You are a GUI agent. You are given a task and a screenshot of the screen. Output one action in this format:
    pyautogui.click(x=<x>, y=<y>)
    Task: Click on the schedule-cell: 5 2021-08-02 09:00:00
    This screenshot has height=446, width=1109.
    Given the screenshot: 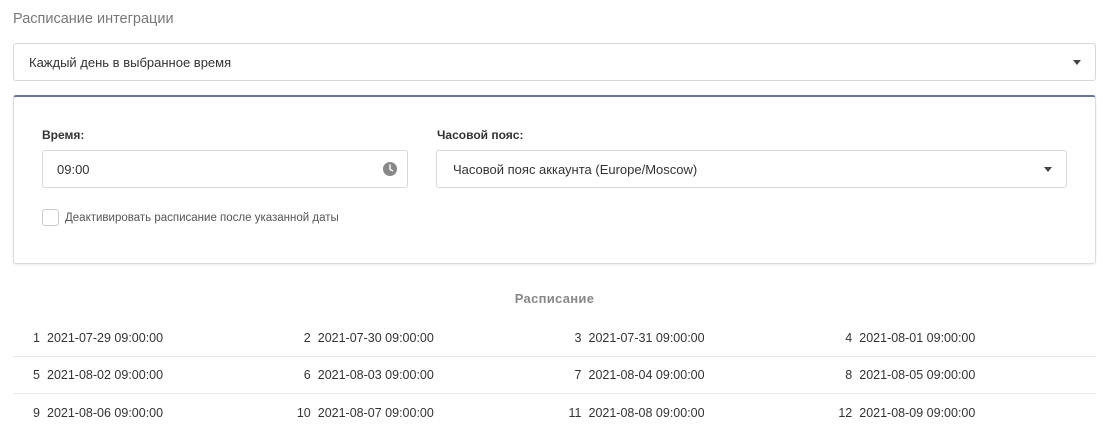 What is the action you would take?
    pyautogui.click(x=148, y=375)
    